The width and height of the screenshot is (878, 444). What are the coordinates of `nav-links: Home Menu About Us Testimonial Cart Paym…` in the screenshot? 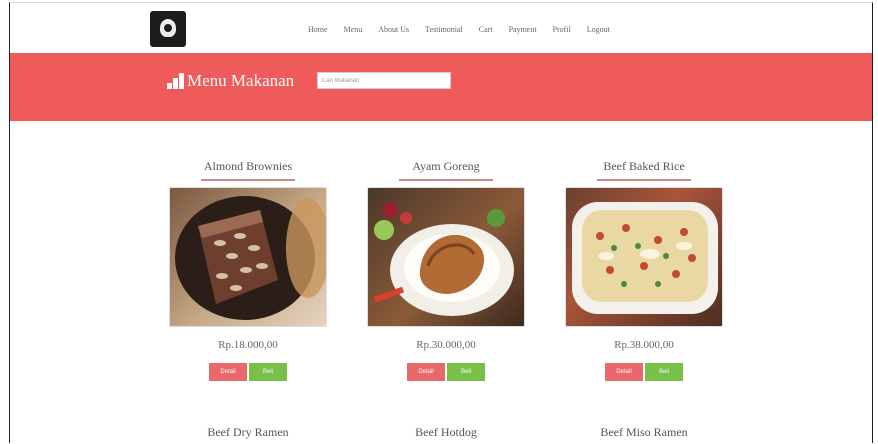 It's located at (459, 29).